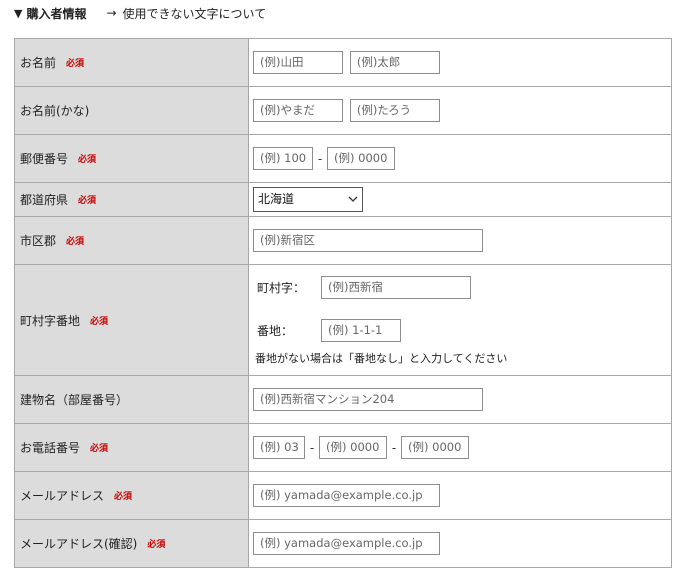 The width and height of the screenshot is (690, 578). What do you see at coordinates (298, 62) in the screenshot?
I see `last-name-input: (例)山田` at bounding box center [298, 62].